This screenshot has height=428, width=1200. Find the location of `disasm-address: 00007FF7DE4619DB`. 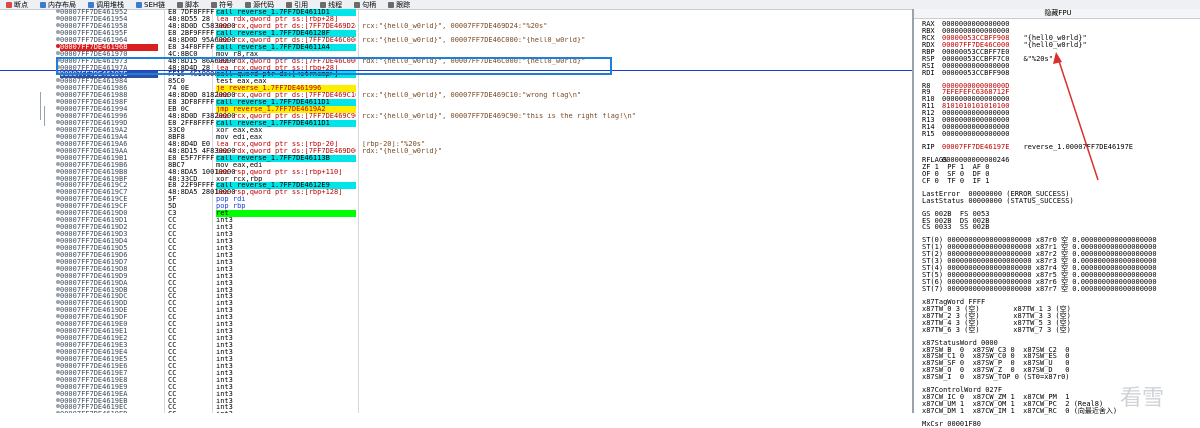

disasm-address: 00007FF7DE4619DB is located at coordinates (94, 290).